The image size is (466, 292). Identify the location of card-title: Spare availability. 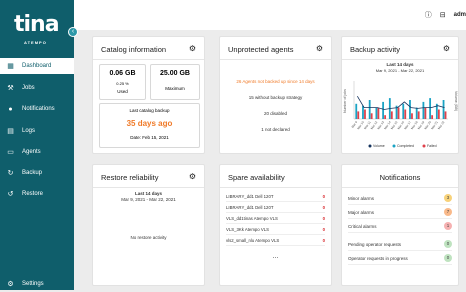
(256, 177).